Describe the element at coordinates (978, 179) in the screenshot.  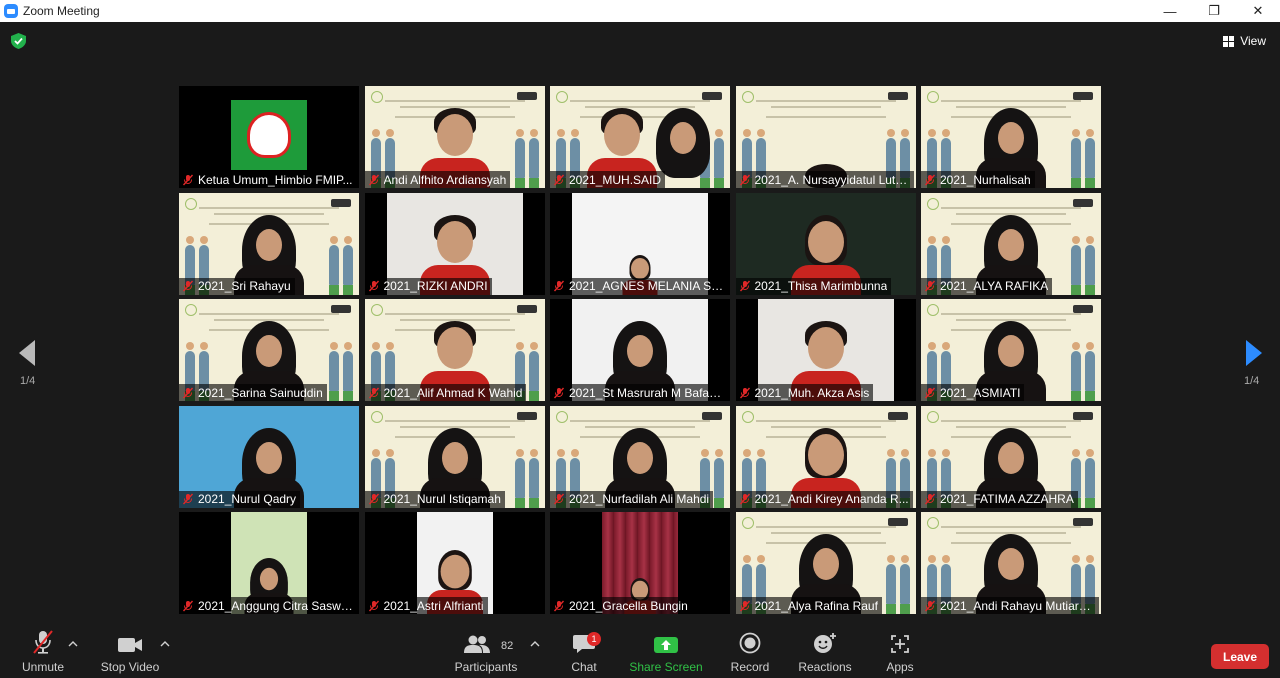
I see `participant-name-label: 2021_Nurhalisah` at that location.